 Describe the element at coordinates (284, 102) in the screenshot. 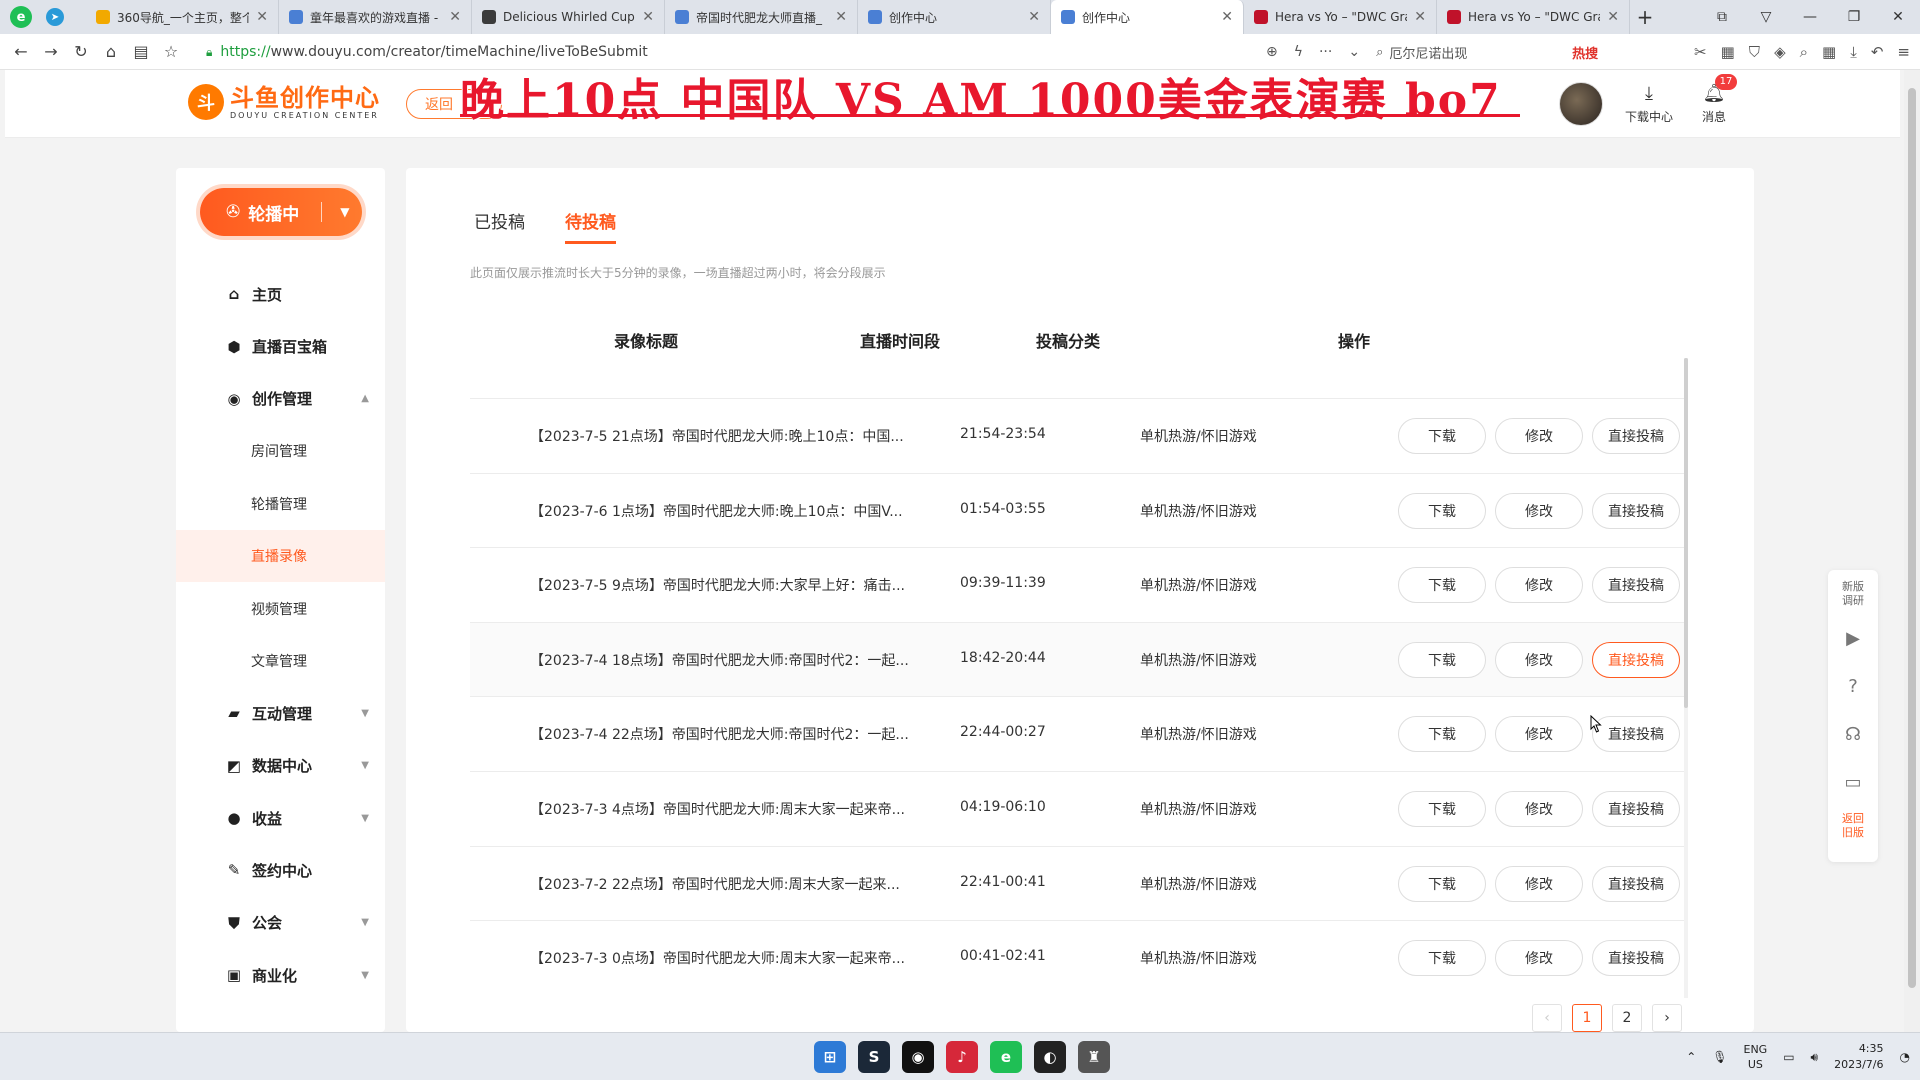

I see `douyu-logo: 斗 斗鱼创作中心 DOUYU CREATION CENTER` at that location.